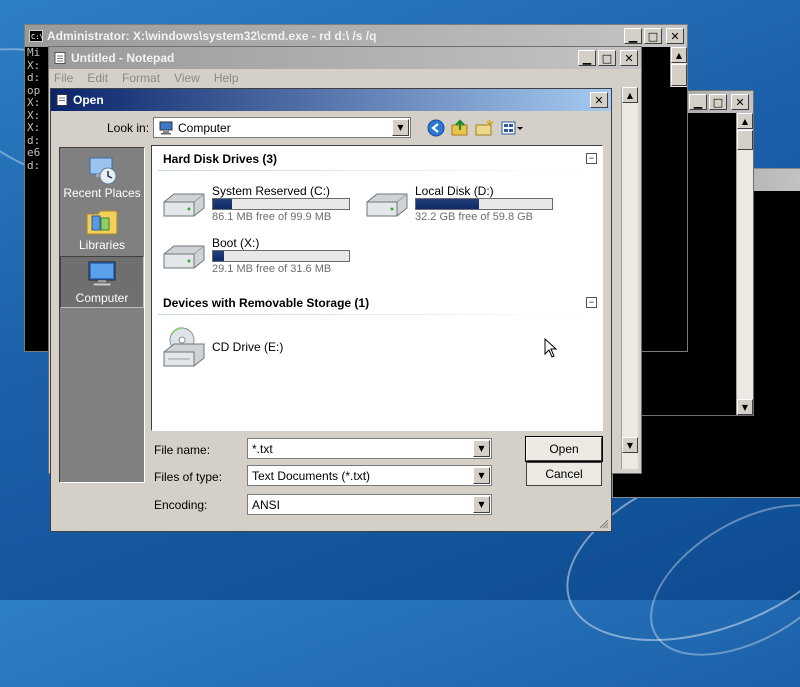 This screenshot has height=687, width=800. I want to click on place-libraries: Libraries, so click(102, 229).